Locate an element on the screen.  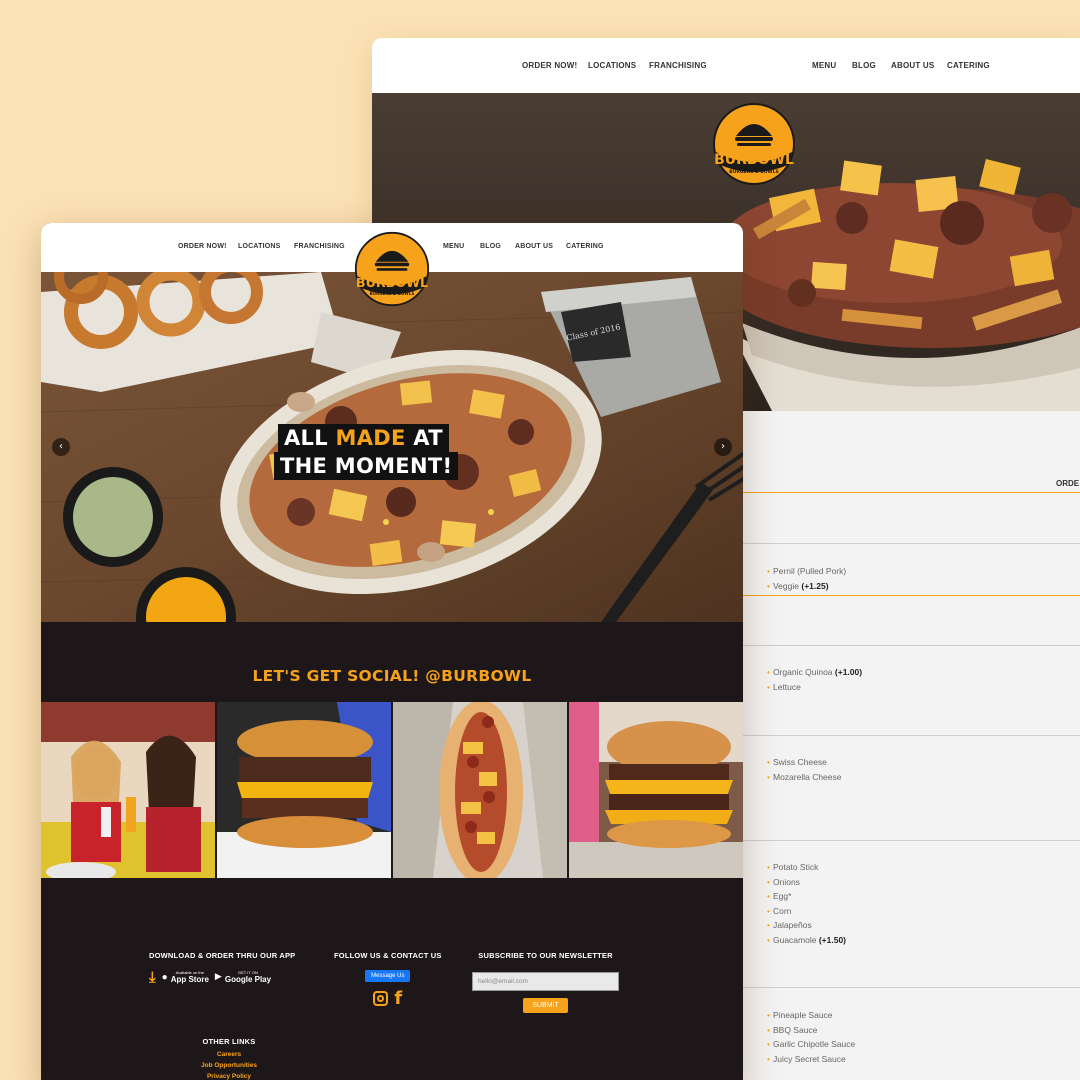
instagram-photo-customers is located at coordinates (128, 790).